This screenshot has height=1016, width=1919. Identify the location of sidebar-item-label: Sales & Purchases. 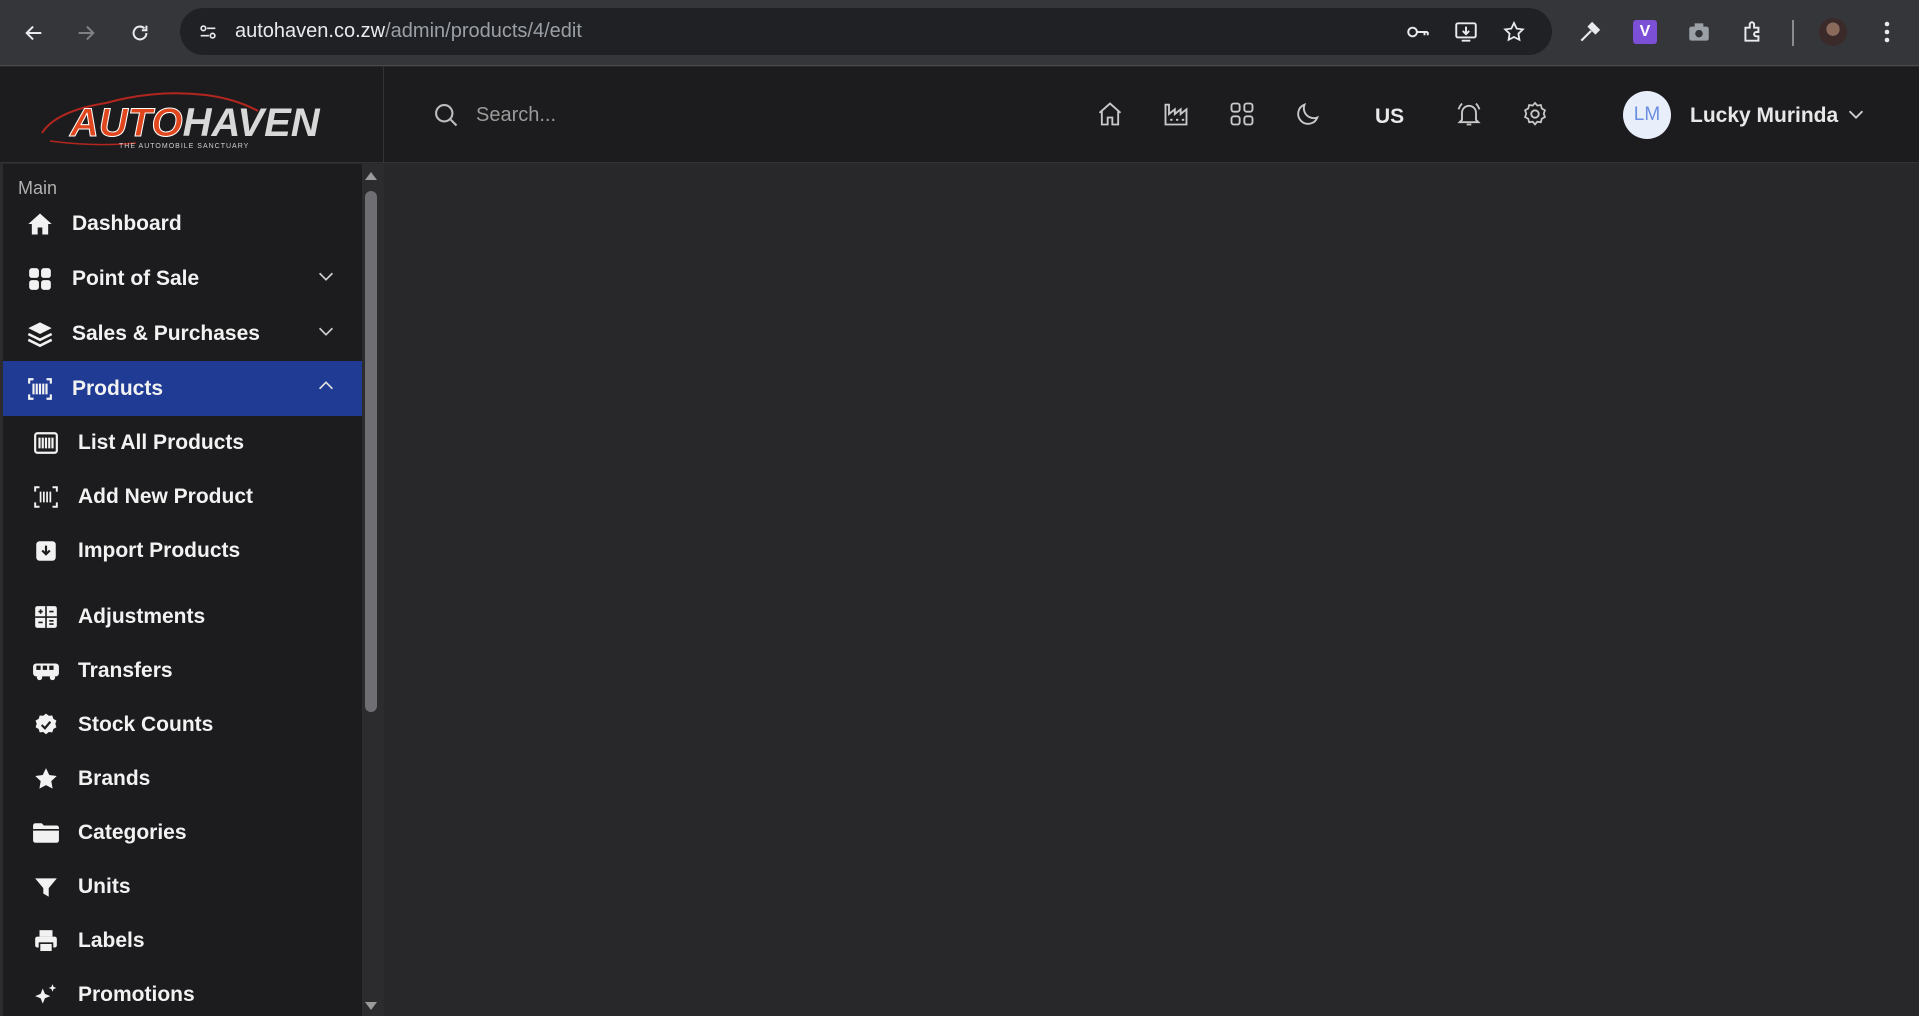
(166, 333).